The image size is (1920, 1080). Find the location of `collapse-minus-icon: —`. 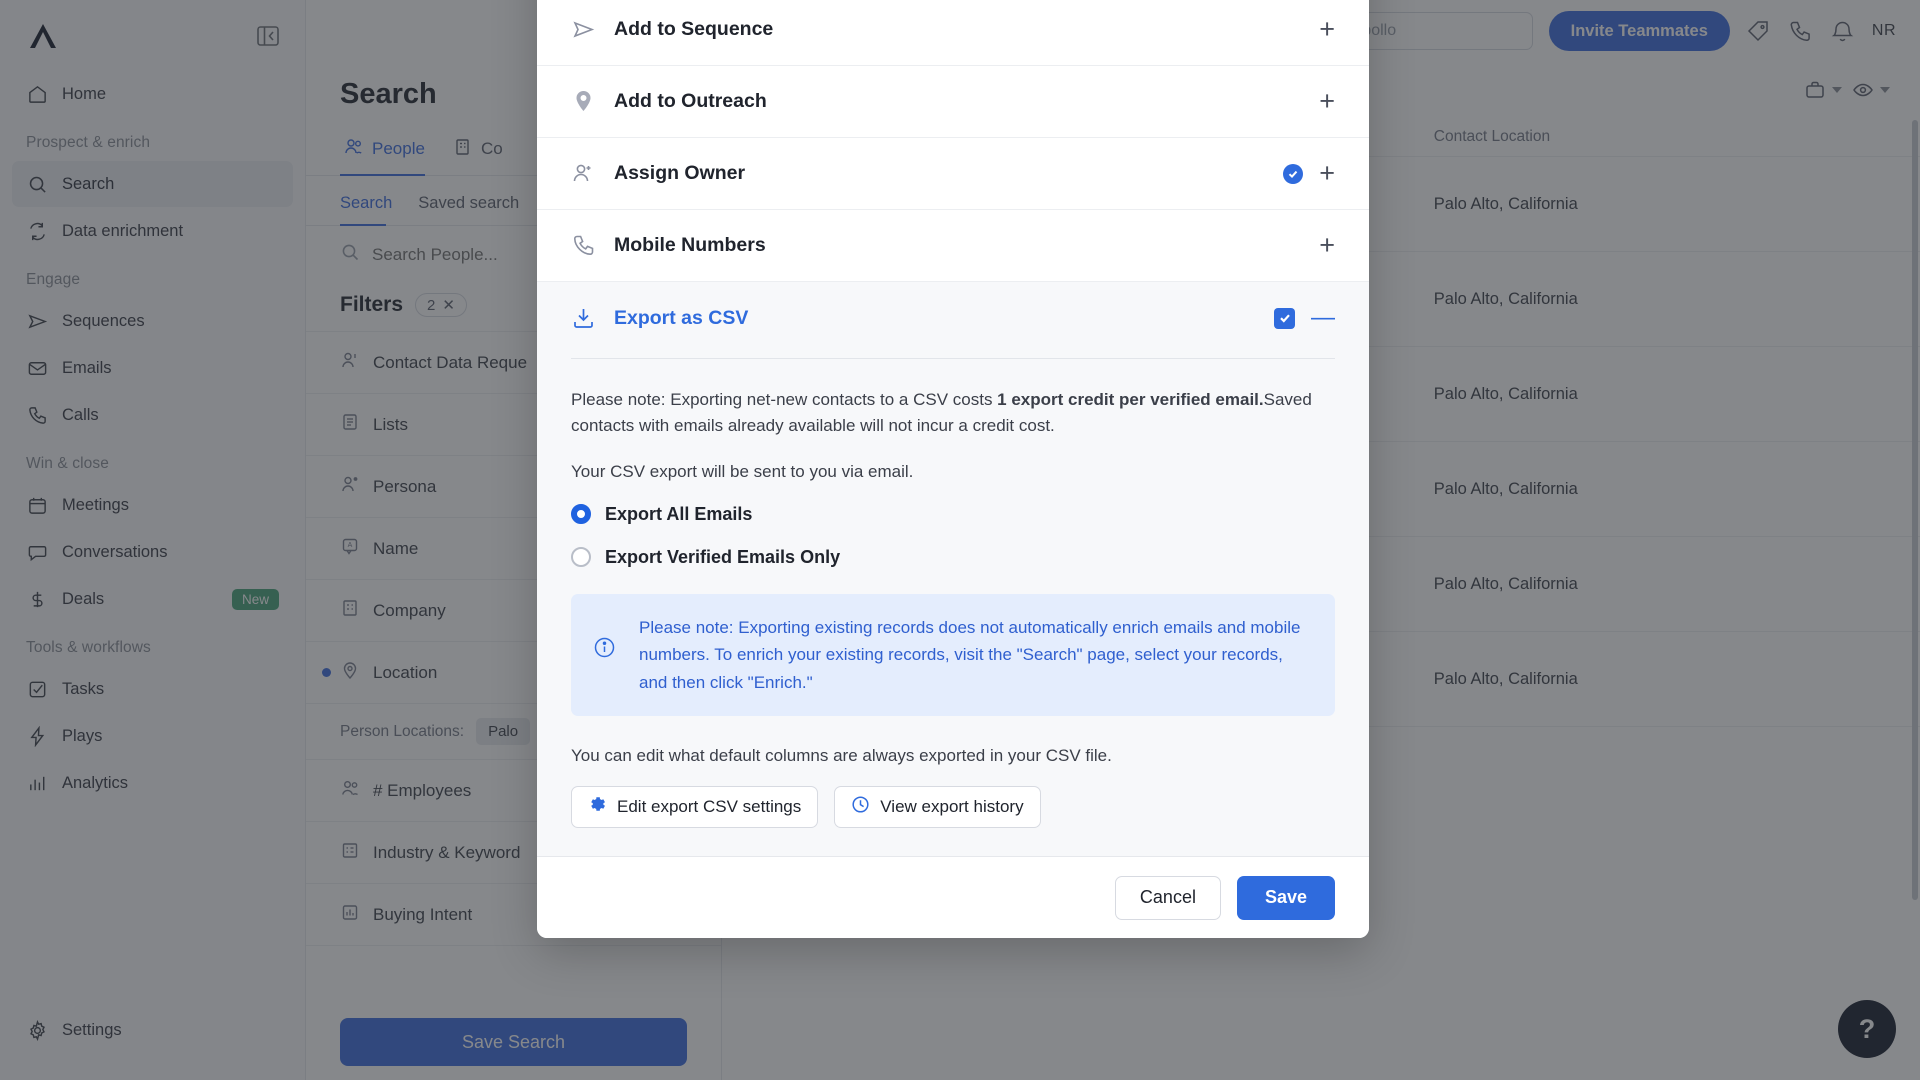

collapse-minus-icon: — is located at coordinates (1323, 318).